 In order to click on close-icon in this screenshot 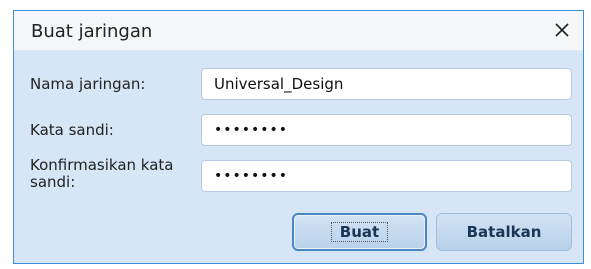, I will do `click(562, 30)`.